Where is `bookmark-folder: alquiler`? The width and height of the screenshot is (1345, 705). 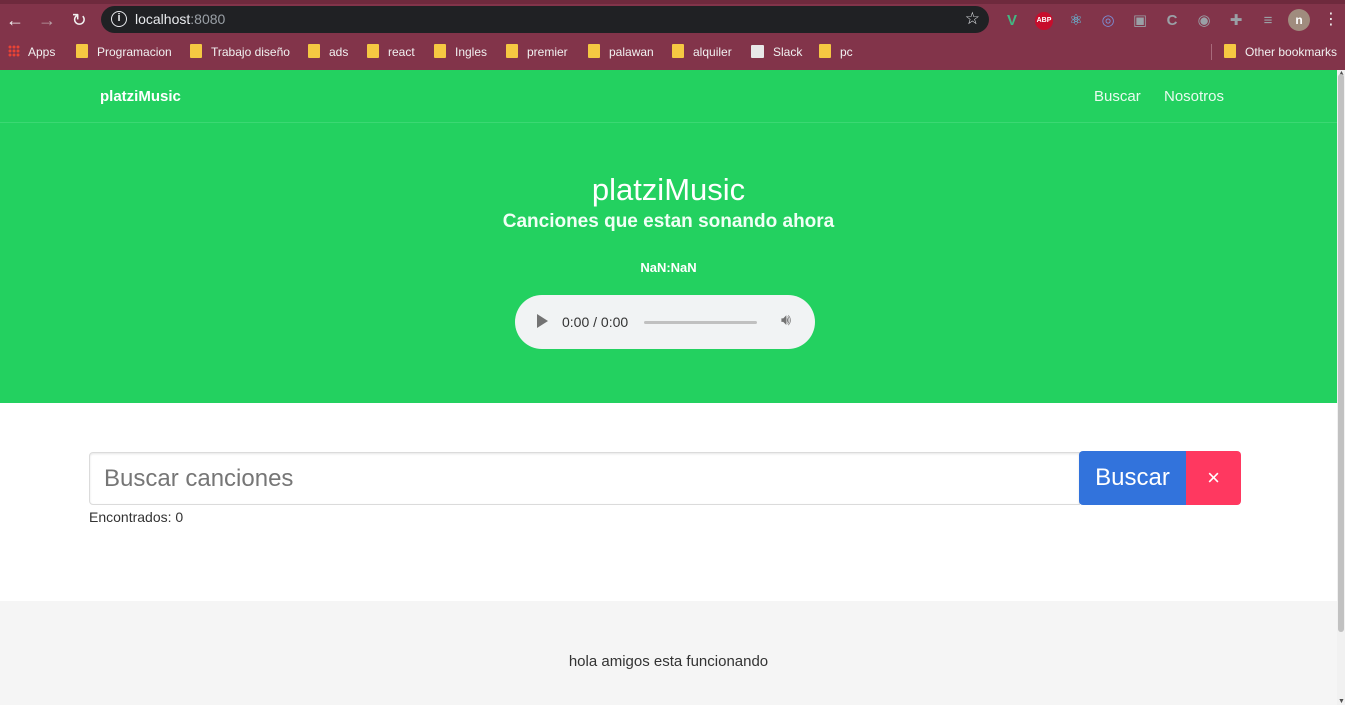 bookmark-folder: alquiler is located at coordinates (702, 52).